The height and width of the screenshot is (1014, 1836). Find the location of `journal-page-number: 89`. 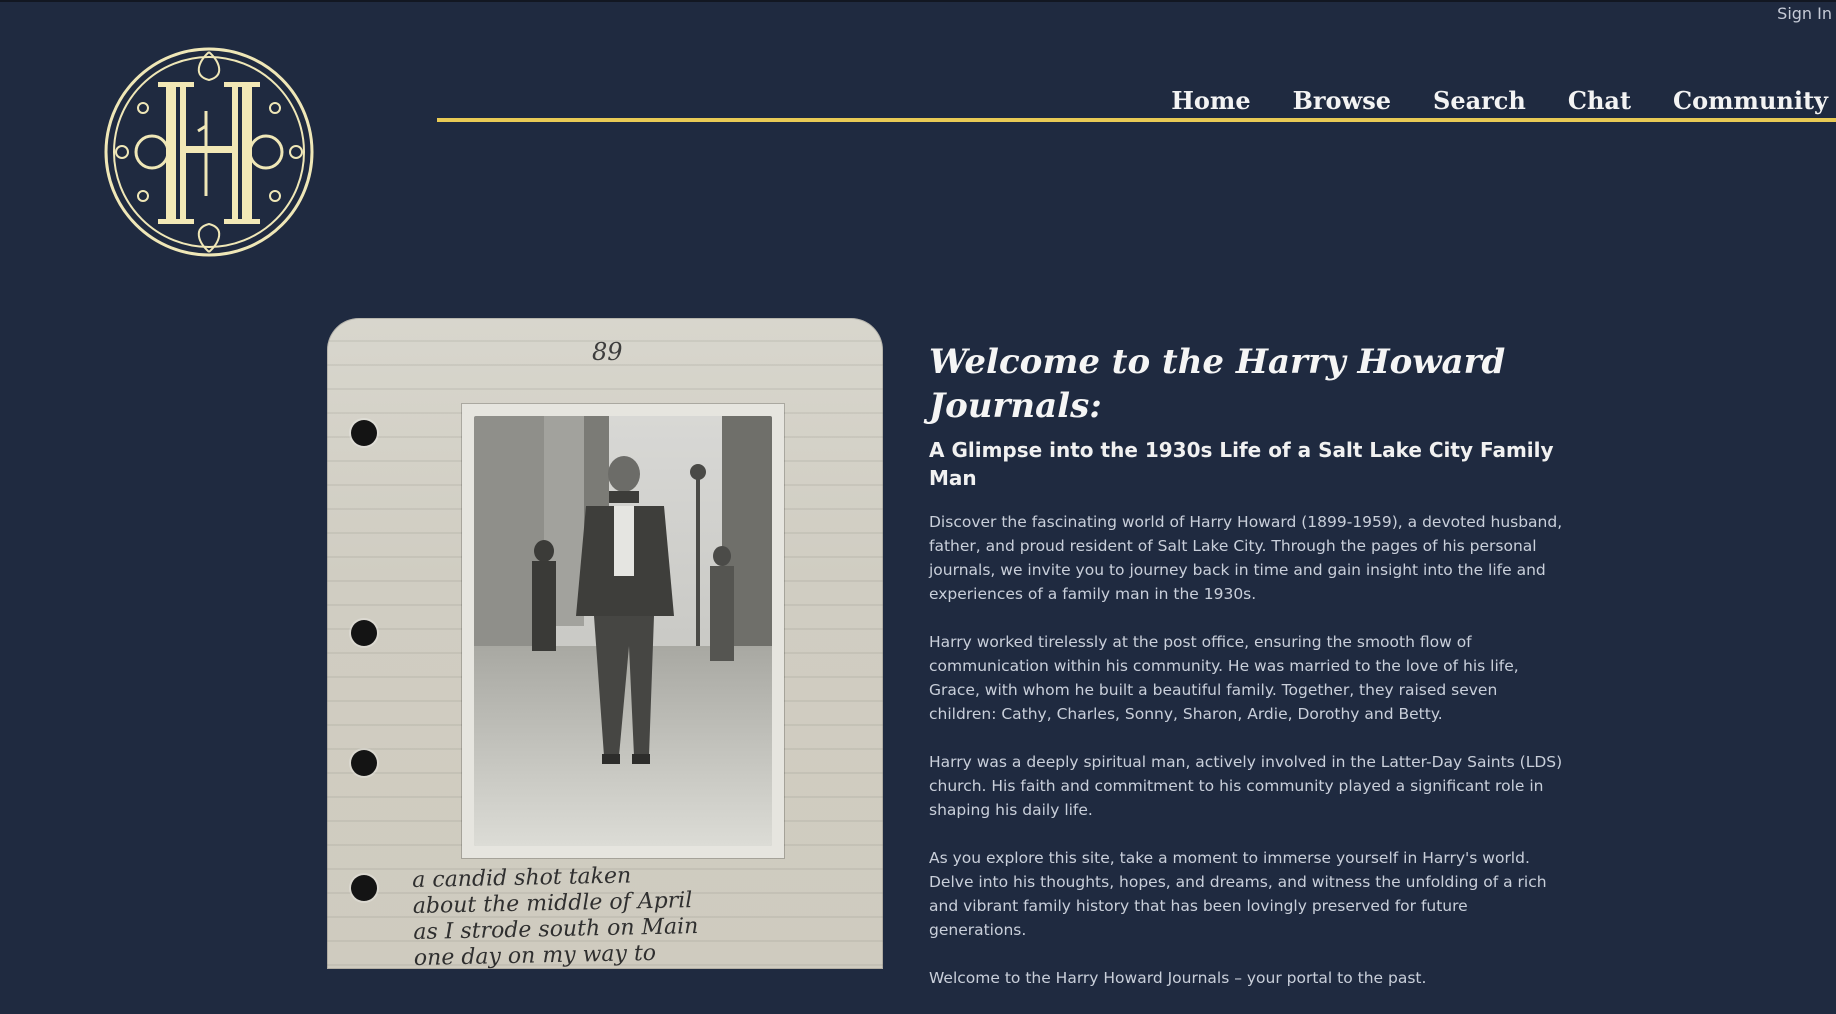

journal-page-number: 89 is located at coordinates (607, 352).